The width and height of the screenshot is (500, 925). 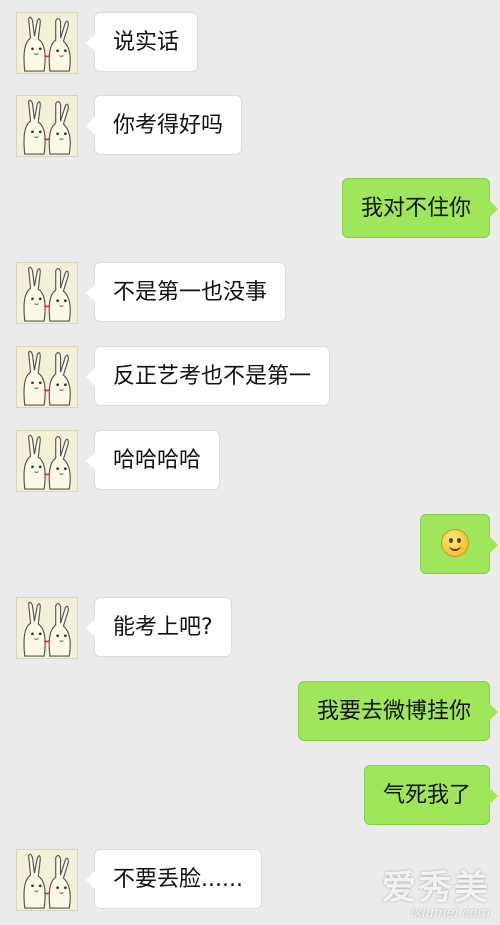 What do you see at coordinates (186, 292) in the screenshot?
I see `message-bubble: 不是第一也没事` at bounding box center [186, 292].